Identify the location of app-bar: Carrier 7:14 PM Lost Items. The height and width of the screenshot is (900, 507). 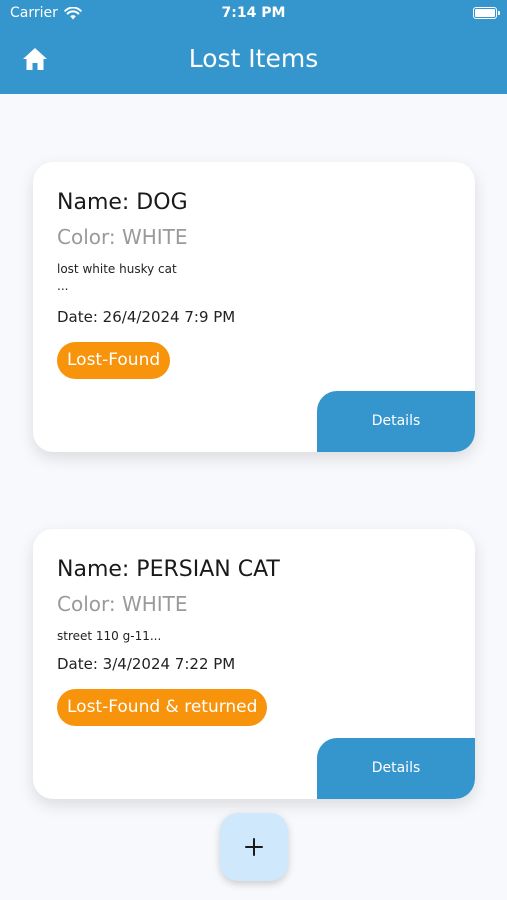
(253, 47).